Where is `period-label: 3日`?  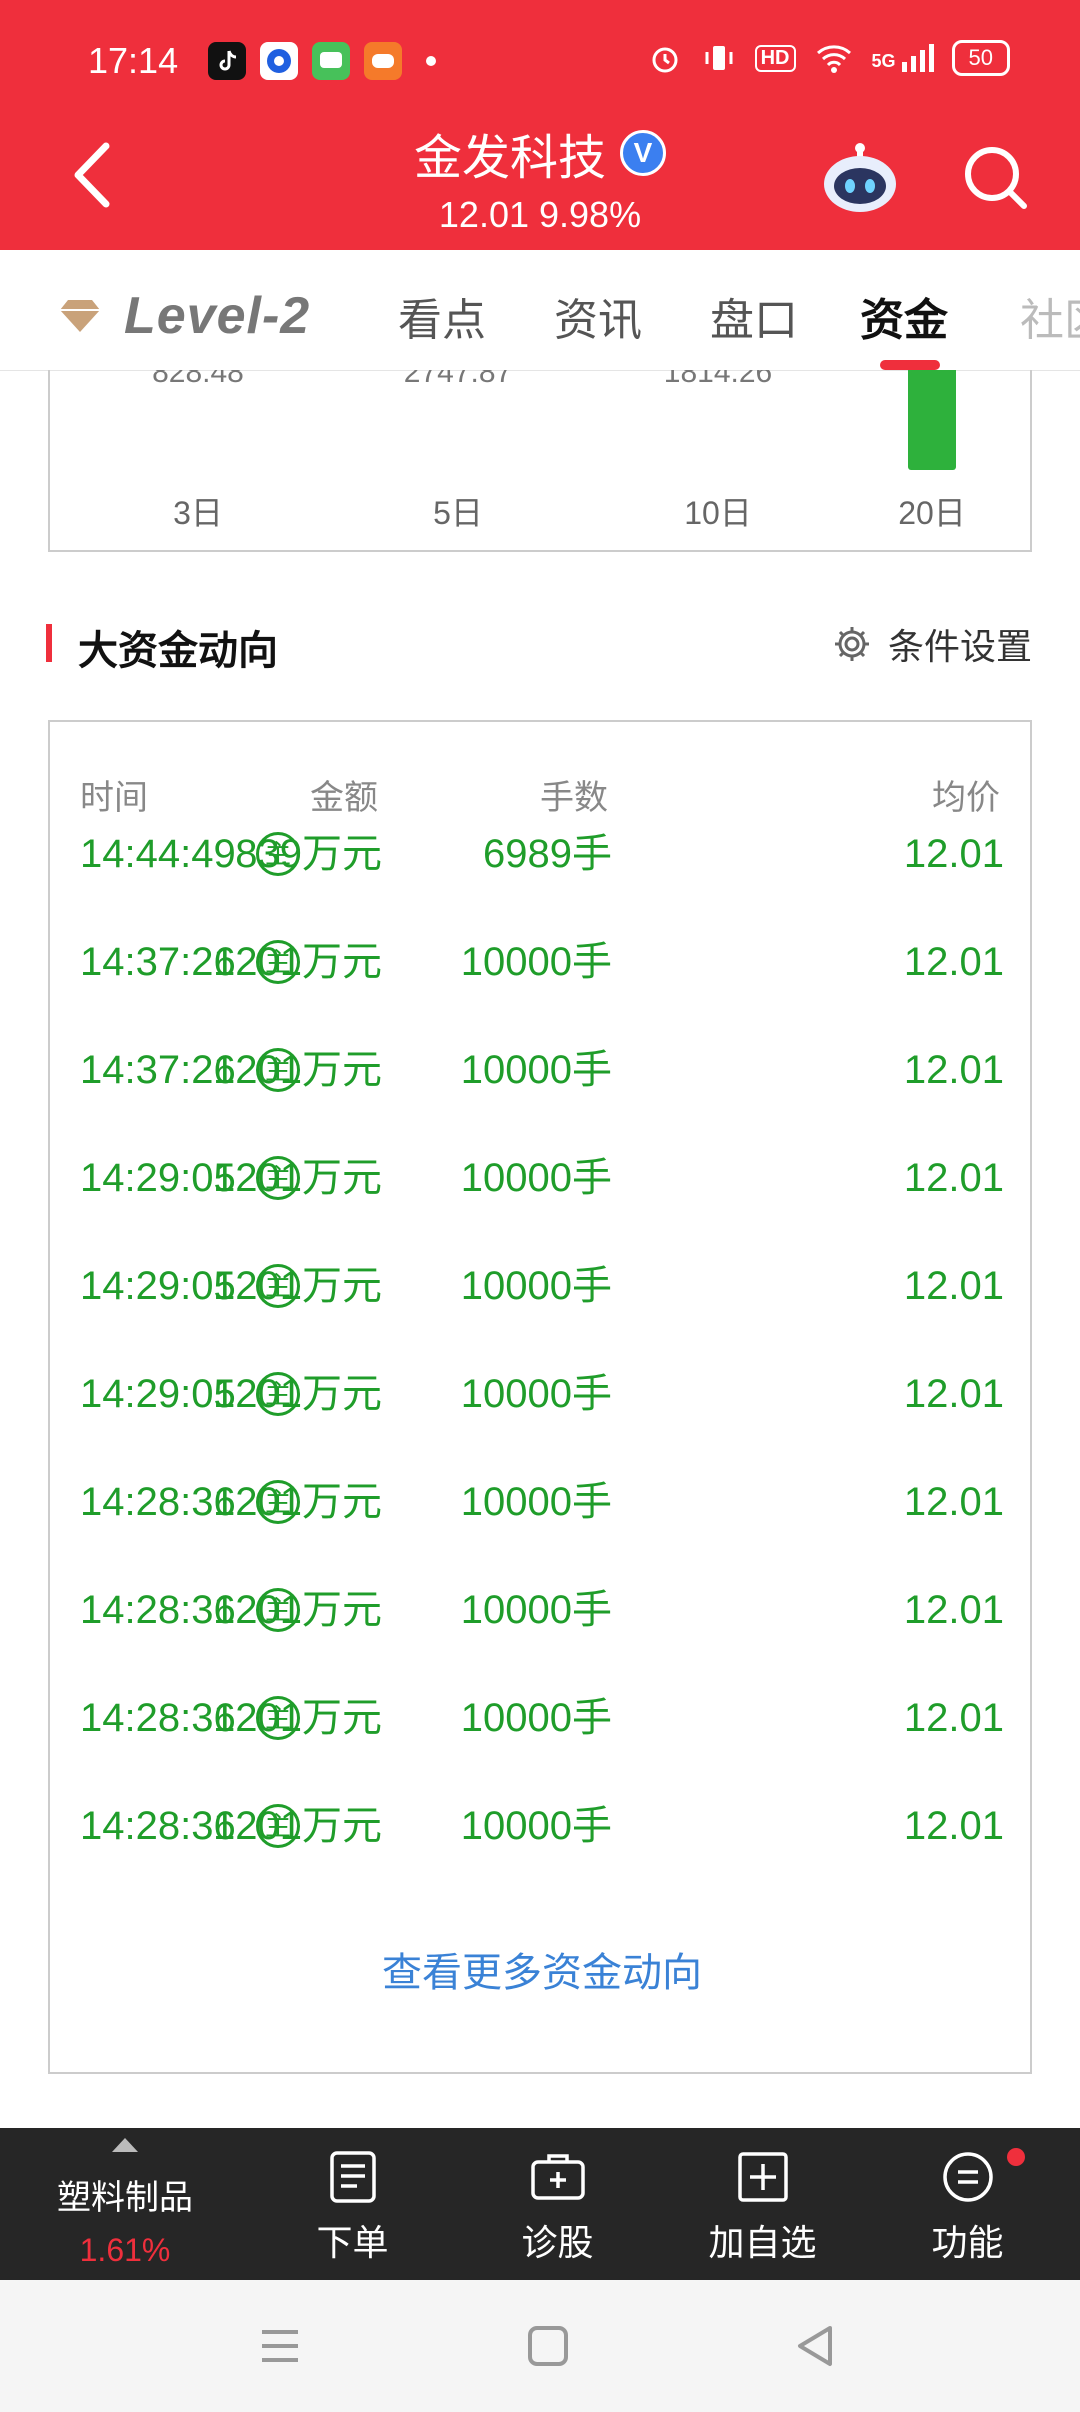 period-label: 3日 is located at coordinates (198, 513).